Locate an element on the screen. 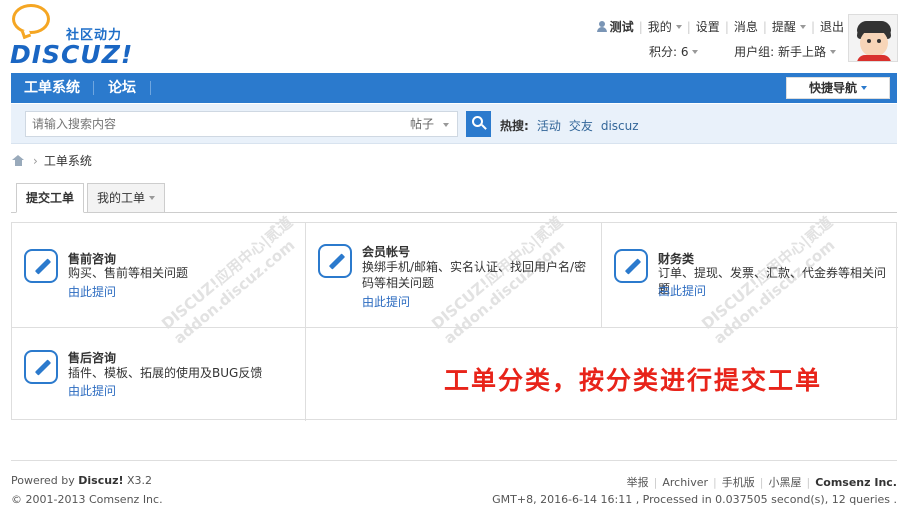 The height and width of the screenshot is (521, 910). reminders-link: 提醒 is located at coordinates (784, 26).